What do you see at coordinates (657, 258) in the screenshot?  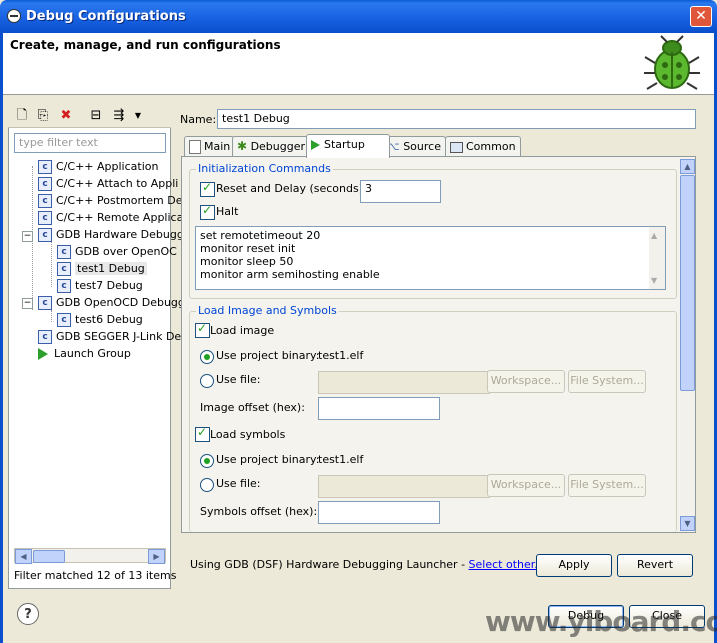 I see `textarea-scrollbar: ▲ ▼` at bounding box center [657, 258].